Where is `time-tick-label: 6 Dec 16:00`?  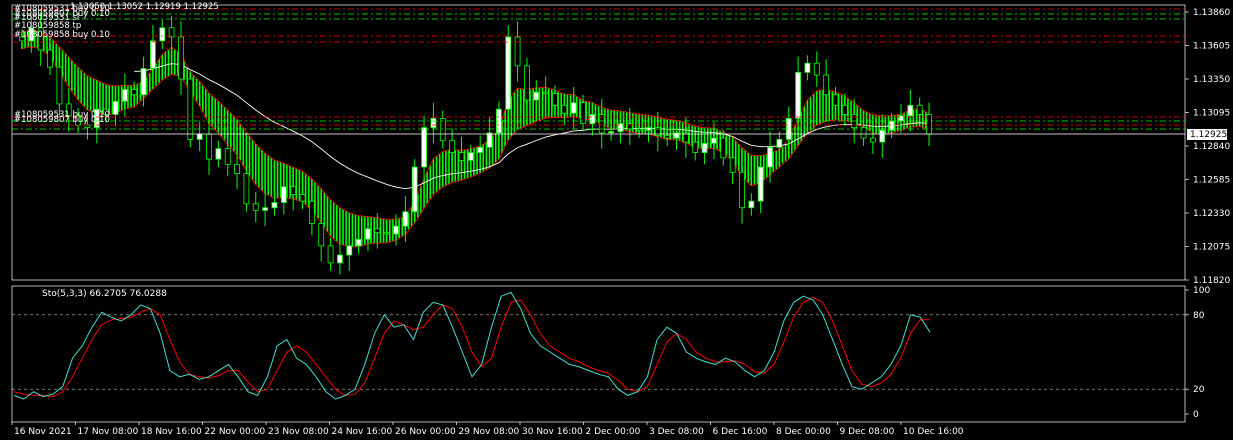
time-tick-label: 6 Dec 16:00 is located at coordinates (740, 432).